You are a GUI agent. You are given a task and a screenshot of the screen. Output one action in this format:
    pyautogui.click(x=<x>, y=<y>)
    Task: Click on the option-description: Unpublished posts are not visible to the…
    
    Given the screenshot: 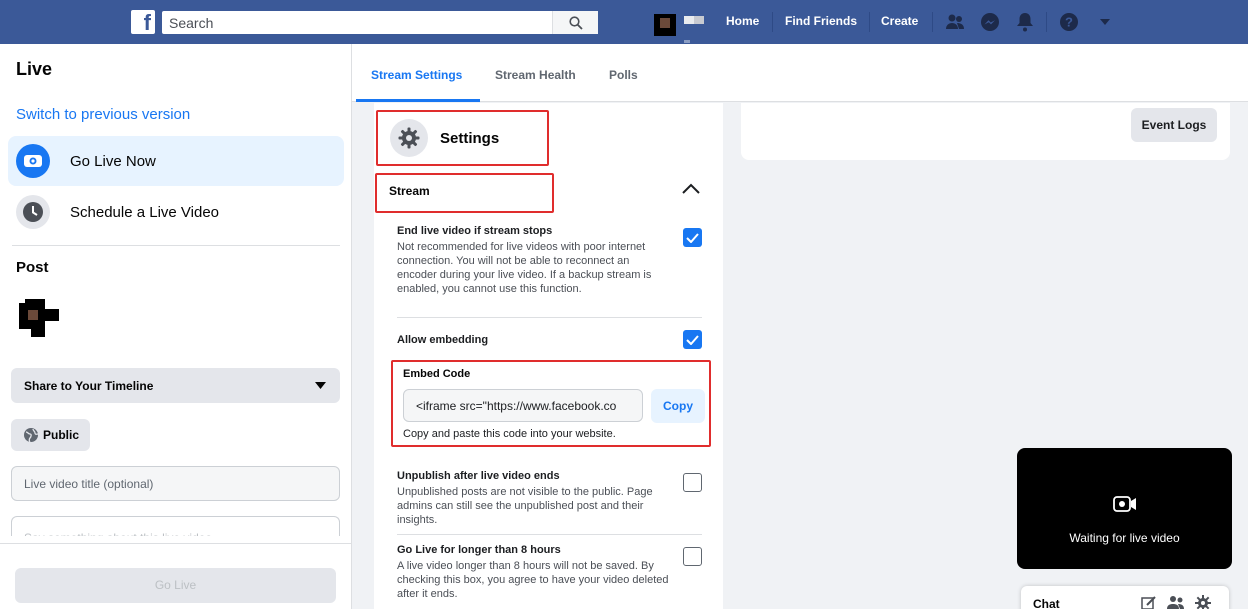 What is the action you would take?
    pyautogui.click(x=525, y=506)
    